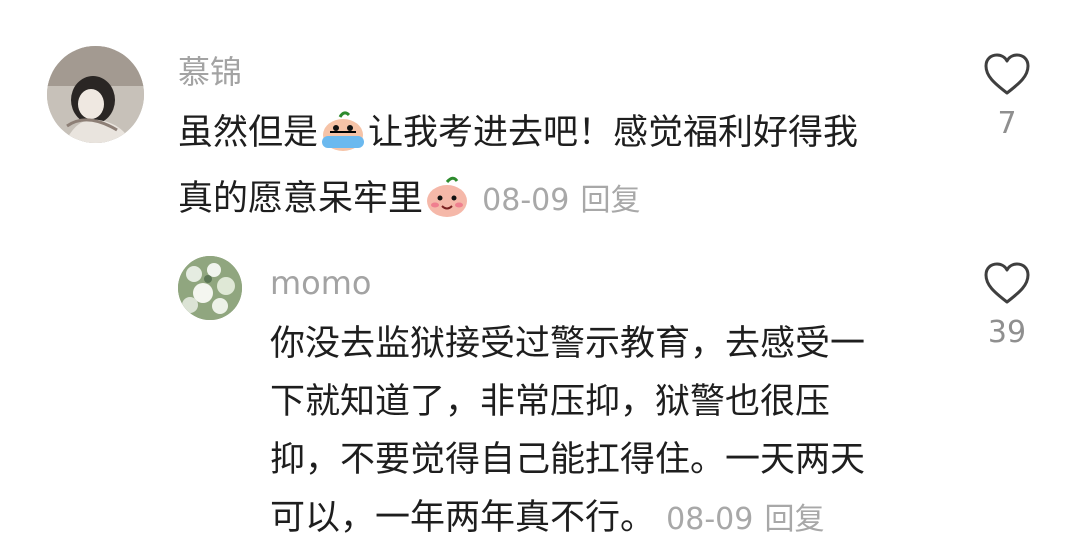 The height and width of the screenshot is (559, 1080). I want to click on reply-line: 可以，一年两年真不行。, so click(463, 518).